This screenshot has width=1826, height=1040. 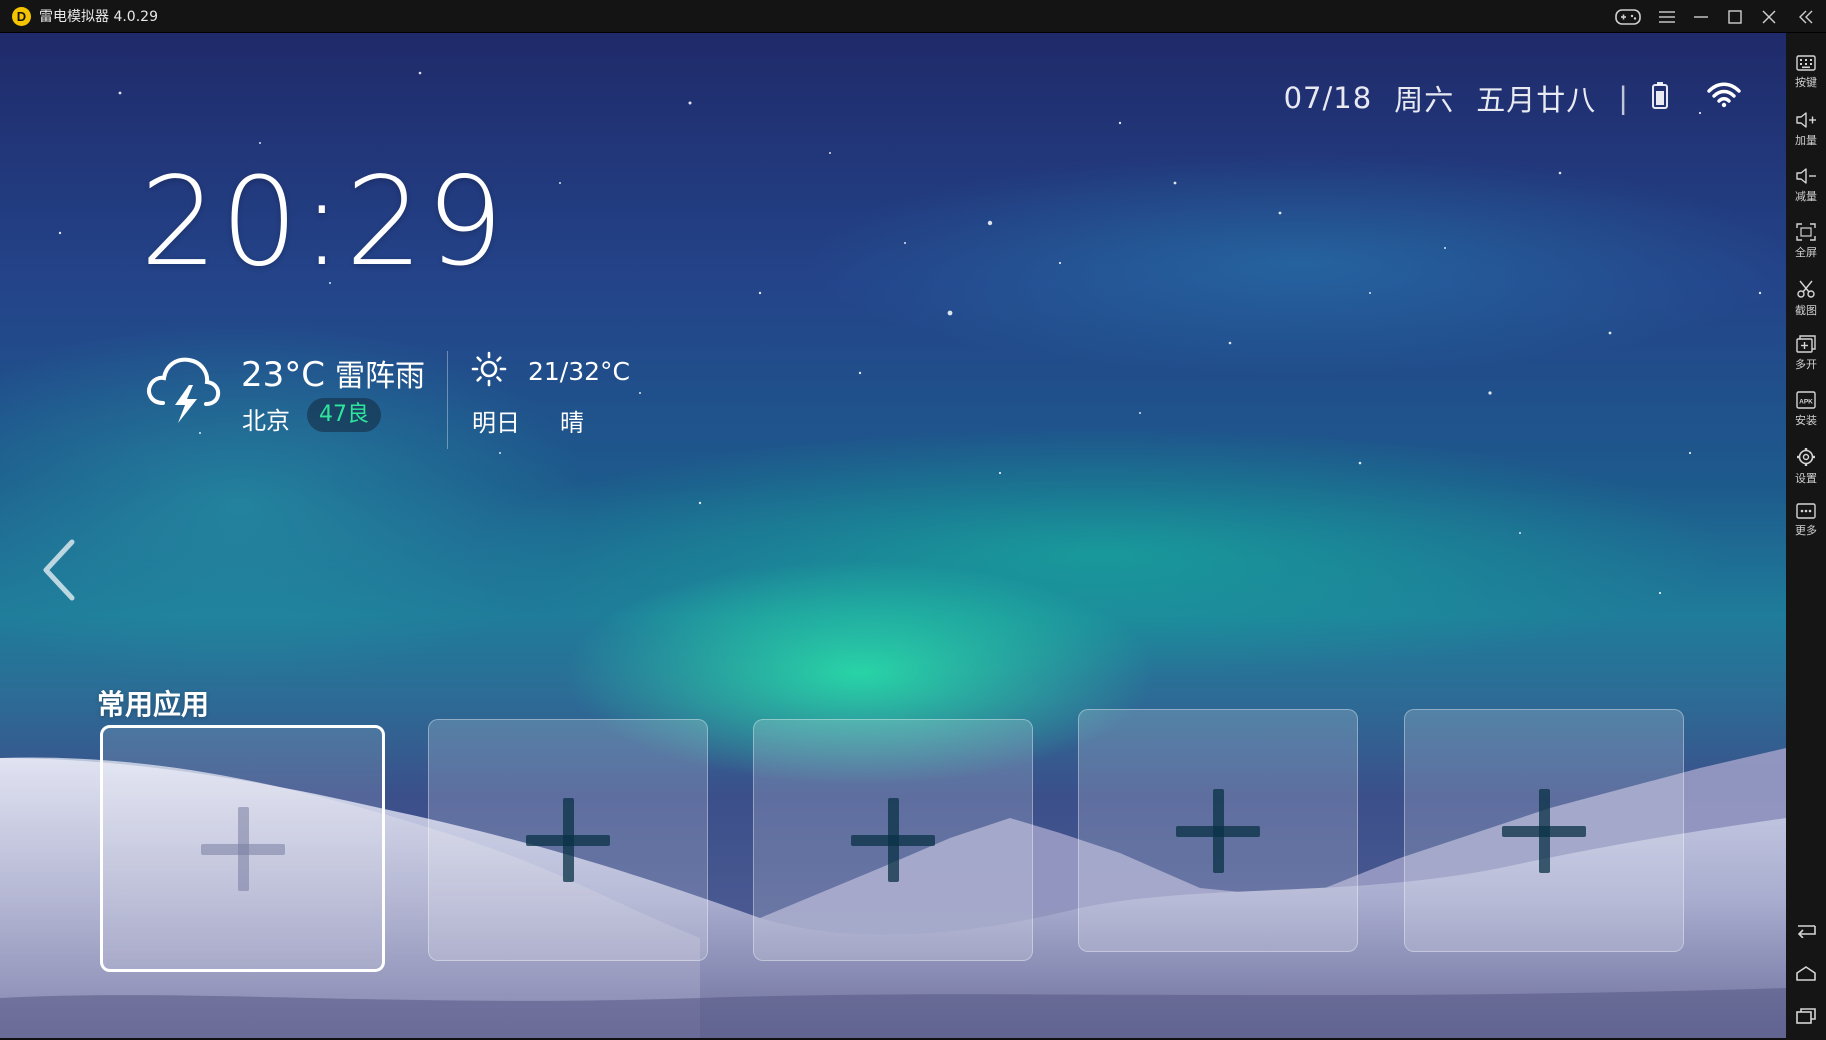 What do you see at coordinates (1806, 252) in the screenshot?
I see `fullscreen-label: 全屏` at bounding box center [1806, 252].